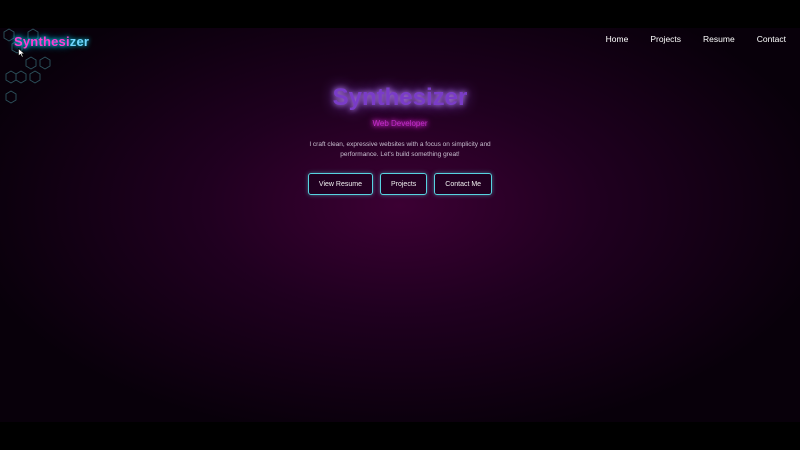  Describe the element at coordinates (400, 14) in the screenshot. I see `letterbox-top` at that location.